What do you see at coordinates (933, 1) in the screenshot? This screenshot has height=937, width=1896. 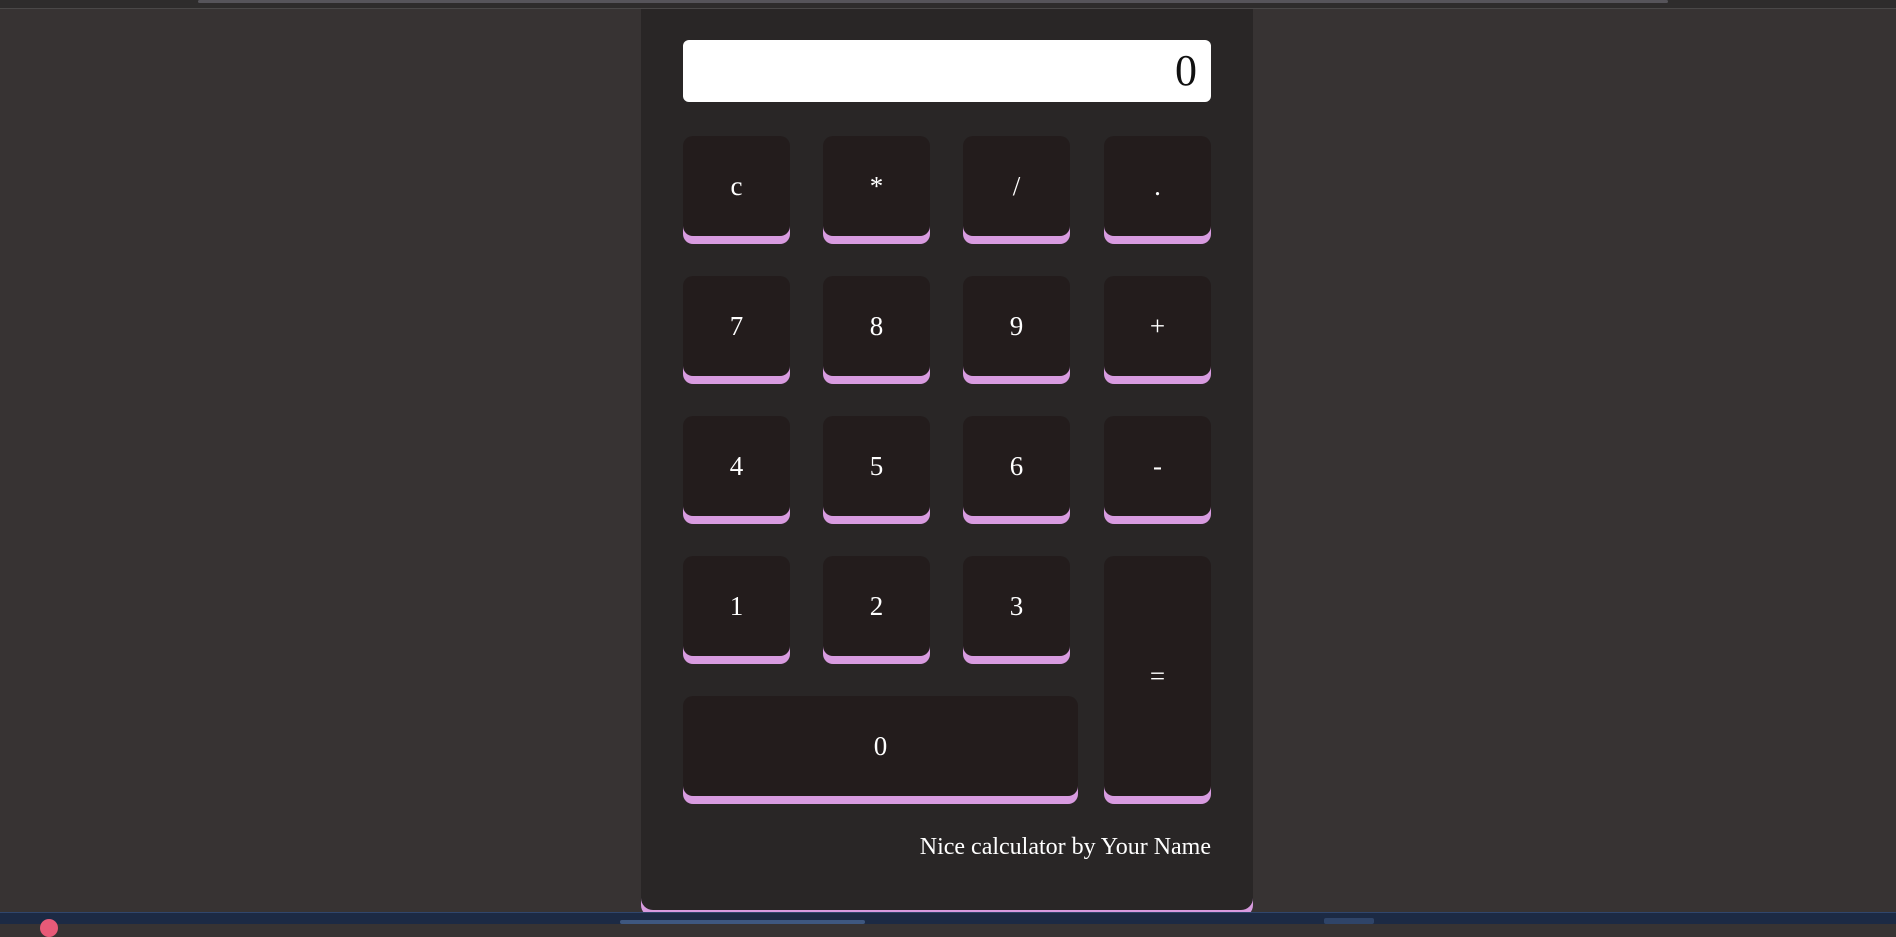 I see `browser-scroll-track` at bounding box center [933, 1].